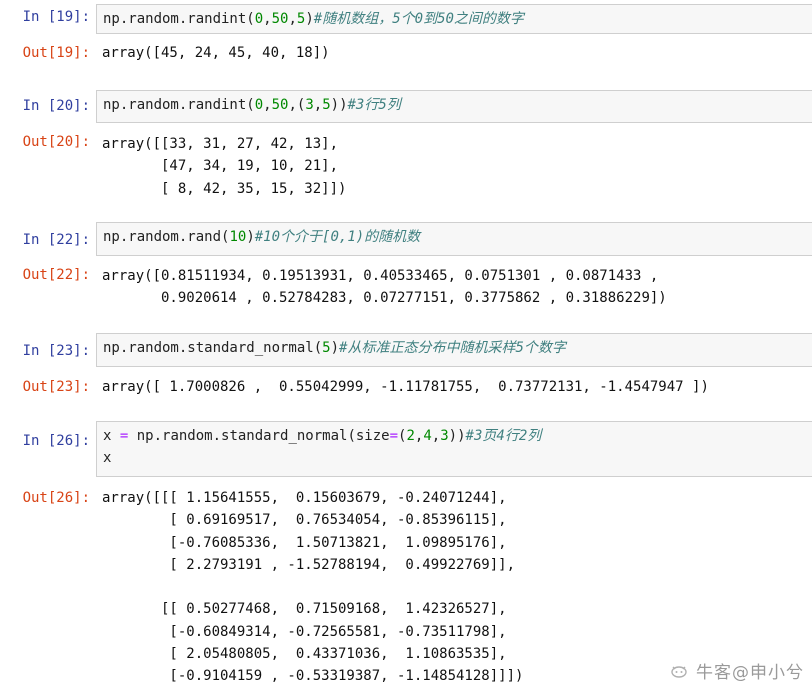  Describe the element at coordinates (394, 436) in the screenshot. I see `code-token: =` at that location.